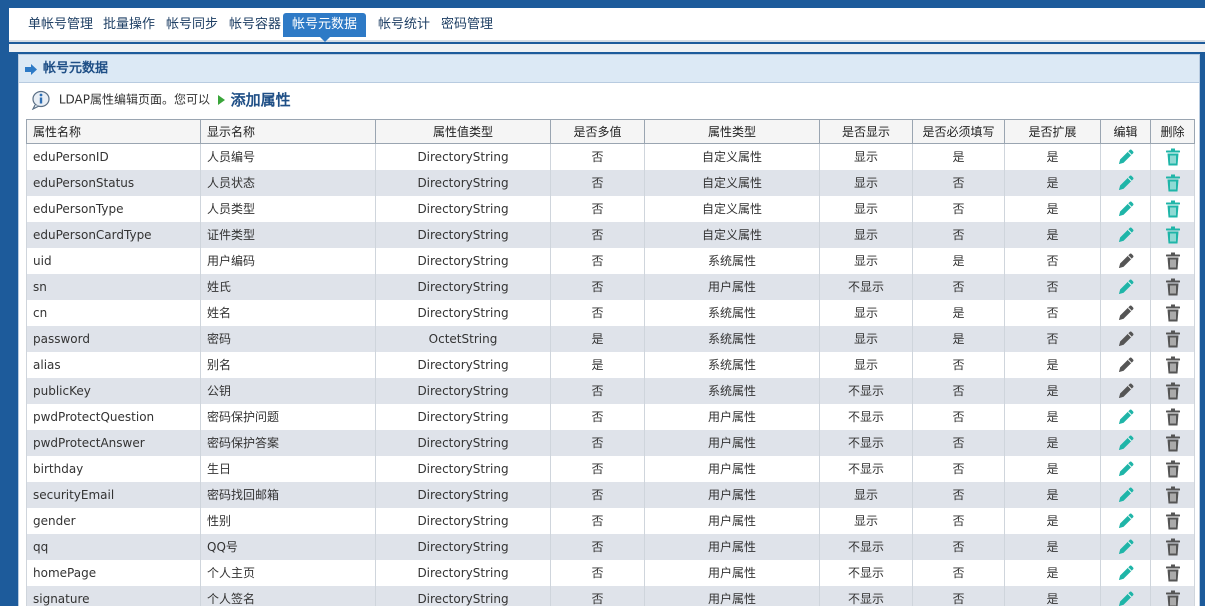 This screenshot has height=606, width=1205. Describe the element at coordinates (597, 131) in the screenshot. I see `column-header: 是否多值` at that location.